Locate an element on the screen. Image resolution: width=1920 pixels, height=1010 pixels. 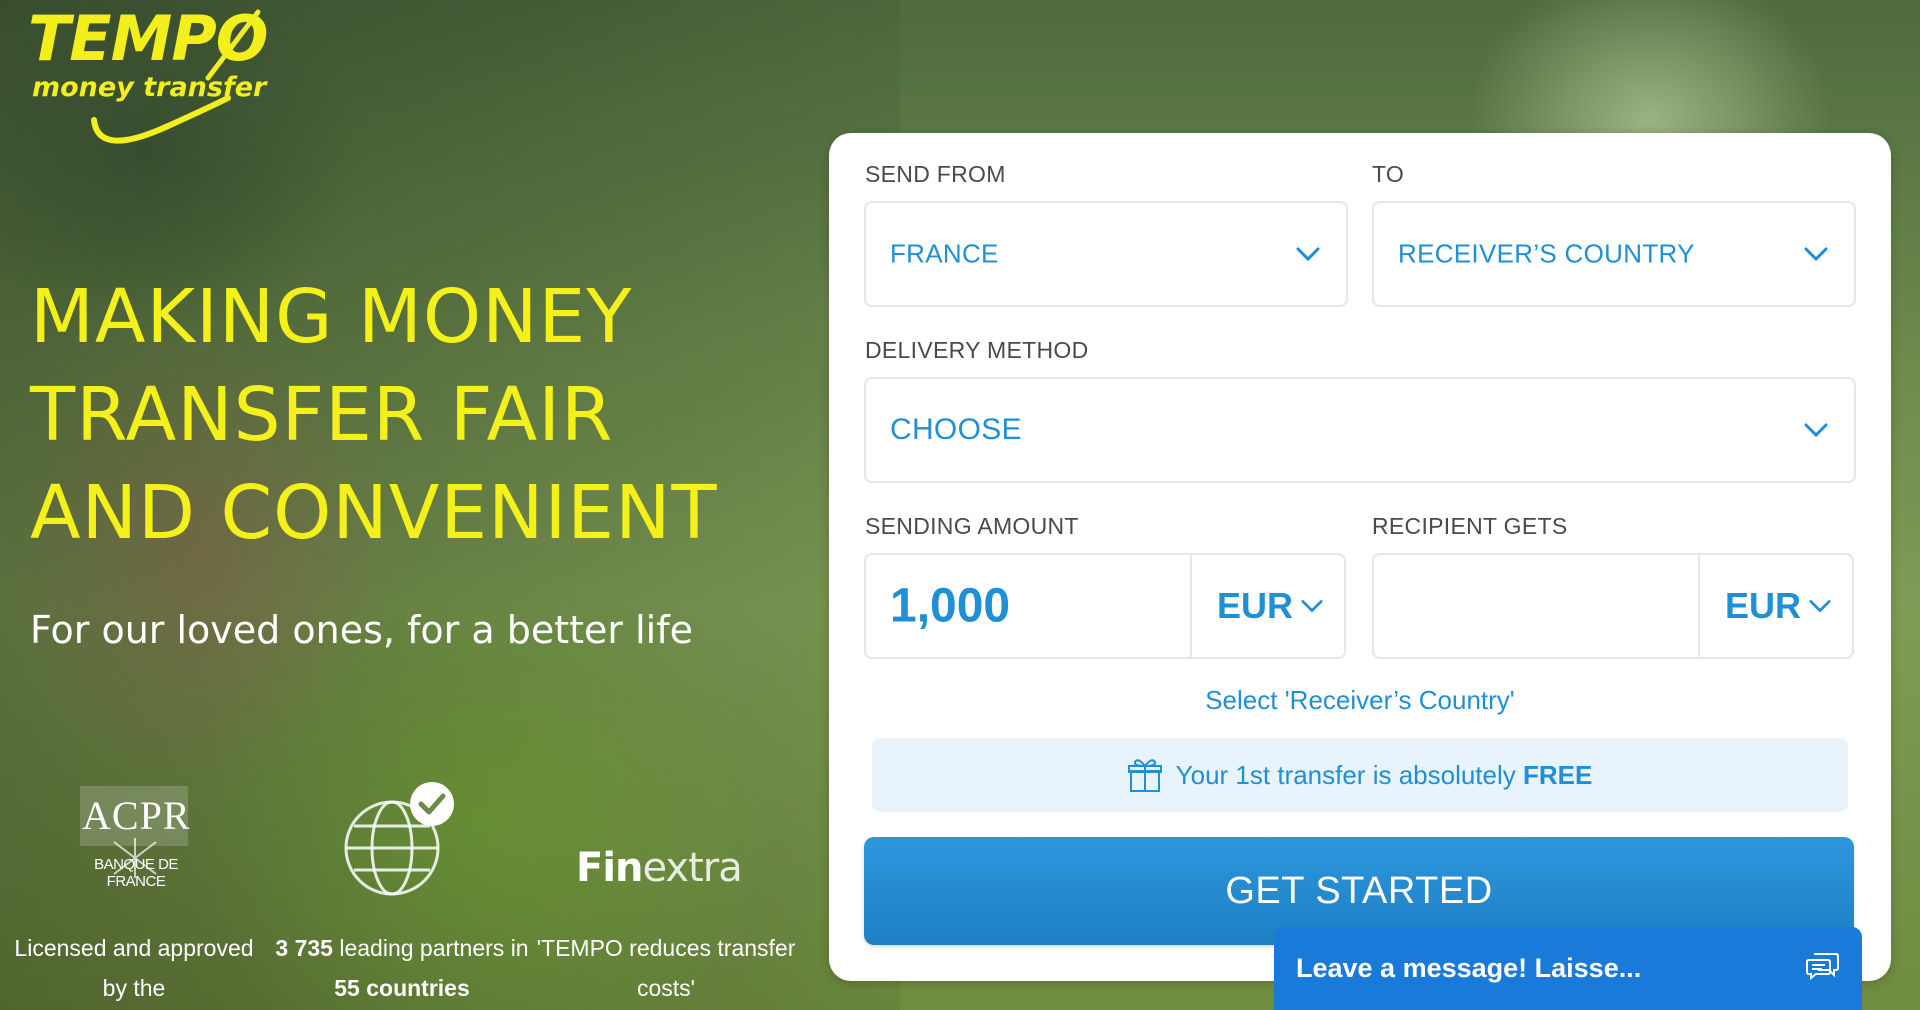
acpr-logo: ACPR BANQUE DE FRANCE is located at coordinates (135, 838).